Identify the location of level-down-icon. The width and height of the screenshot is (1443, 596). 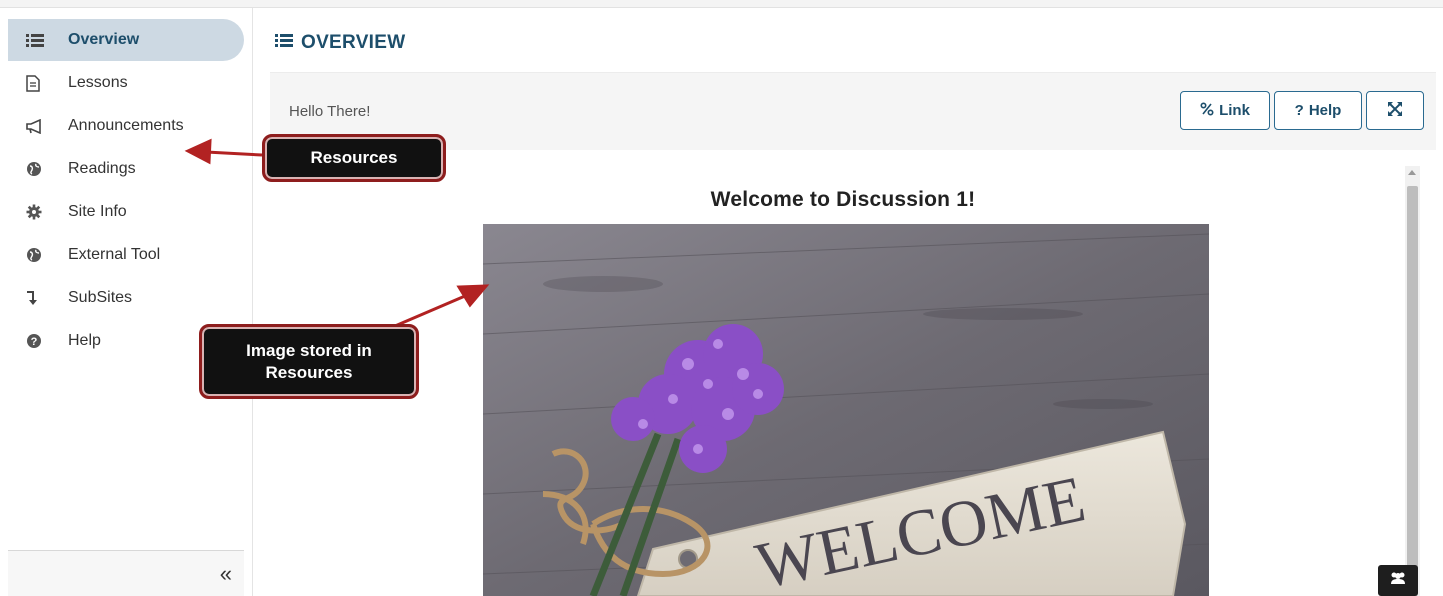
(41, 298).